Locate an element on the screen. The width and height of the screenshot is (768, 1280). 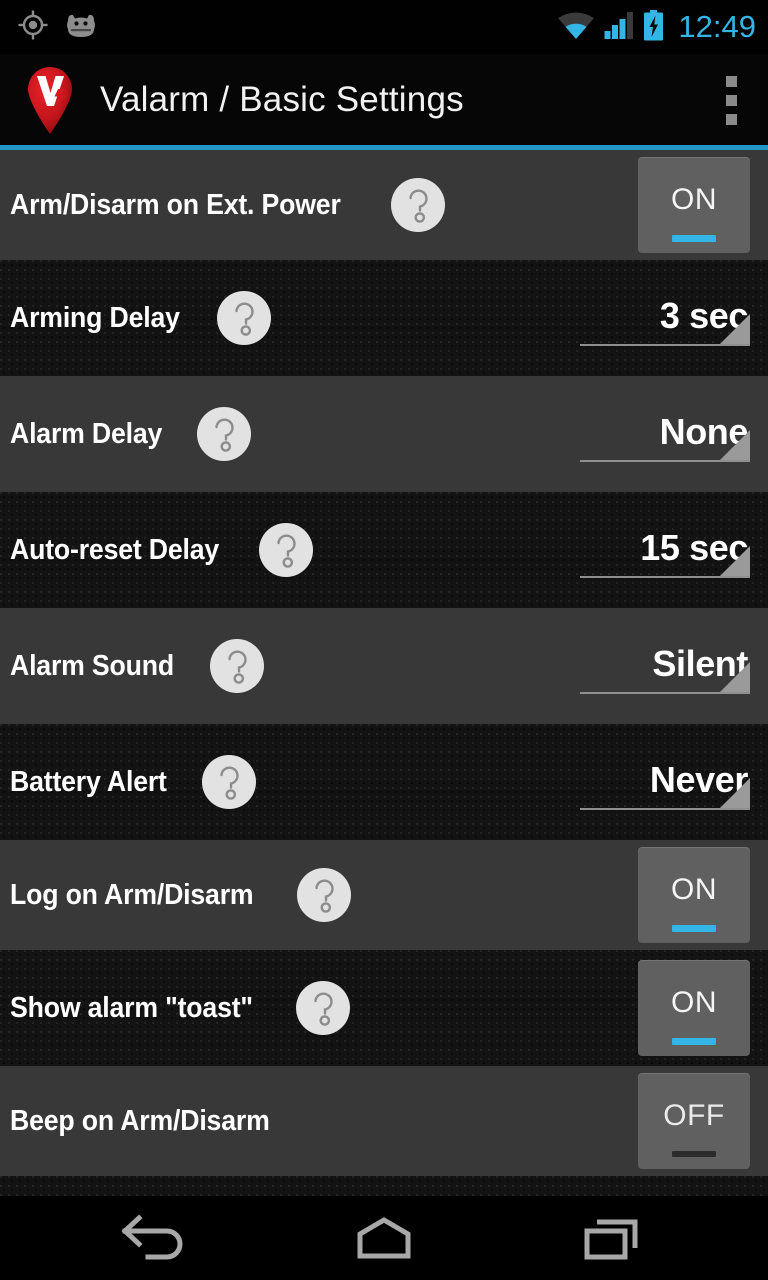
overflow-menu-icon is located at coordinates (731, 100).